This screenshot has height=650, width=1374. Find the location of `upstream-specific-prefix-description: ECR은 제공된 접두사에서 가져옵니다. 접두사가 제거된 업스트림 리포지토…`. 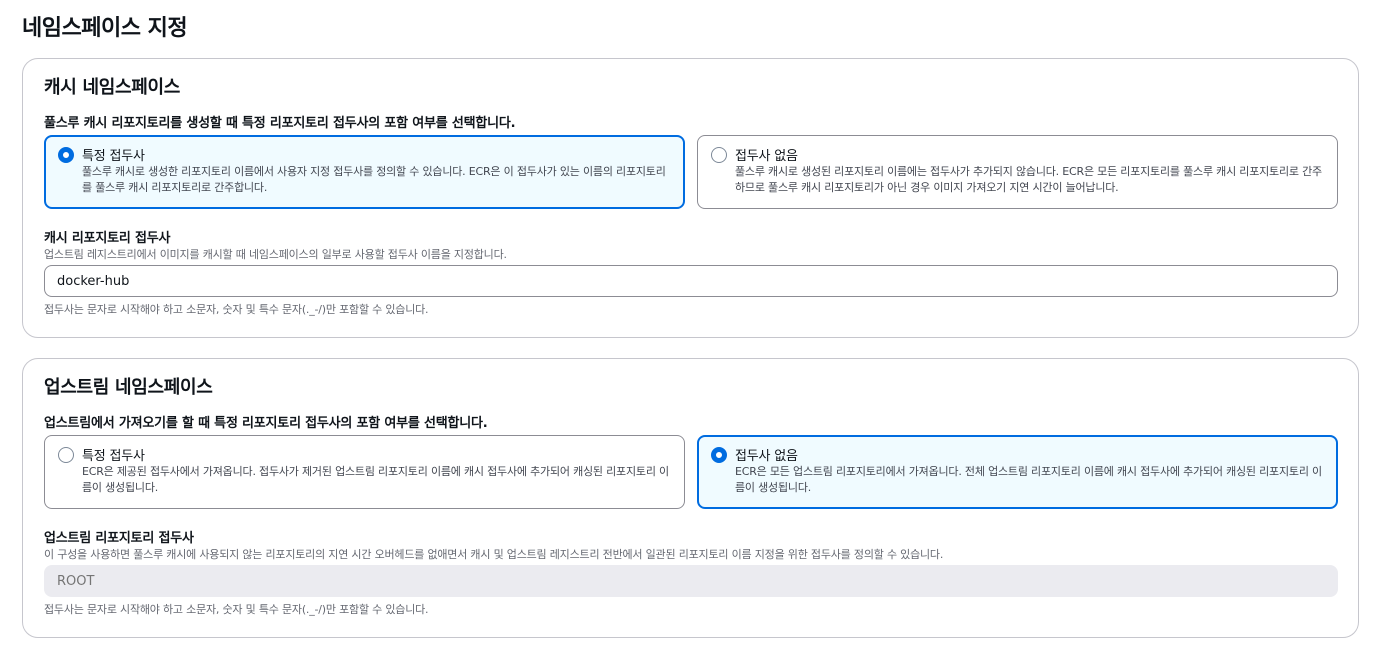

upstream-specific-prefix-description: ECR은 제공된 접두사에서 가져옵니다. 접두사가 제거된 업스트림 리포지토… is located at coordinates (375, 479).